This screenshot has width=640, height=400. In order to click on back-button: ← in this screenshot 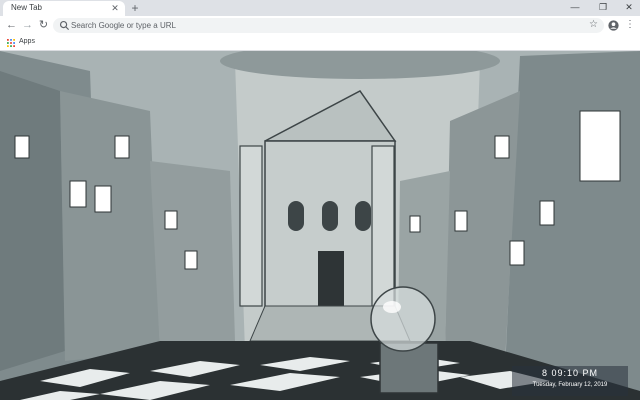, I will do `click(11, 25)`.